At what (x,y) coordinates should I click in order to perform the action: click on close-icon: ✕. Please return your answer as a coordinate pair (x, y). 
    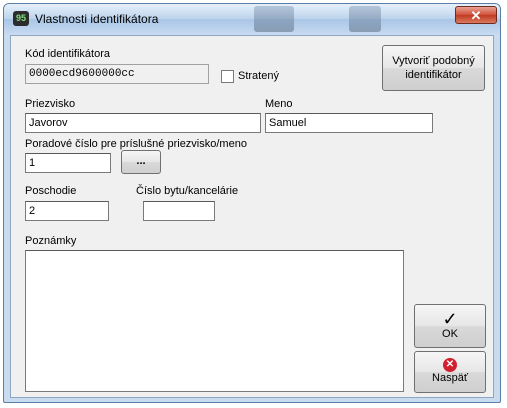
    Looking at the image, I should click on (476, 15).